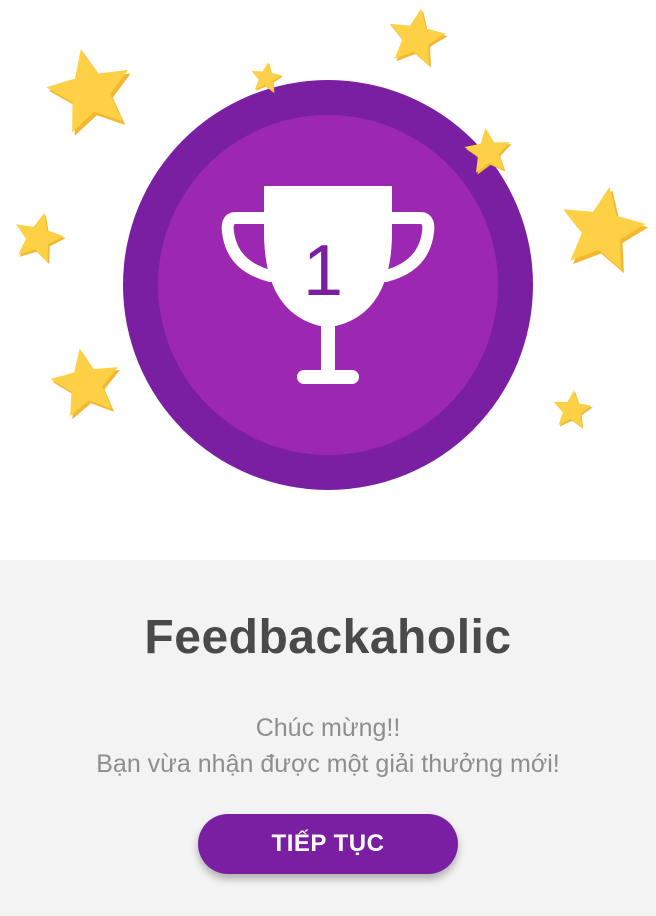 This screenshot has height=916, width=656. Describe the element at coordinates (328, 764) in the screenshot. I see `award-message-line2: Bạn vừa nhận được một giải thưởng mới!` at that location.